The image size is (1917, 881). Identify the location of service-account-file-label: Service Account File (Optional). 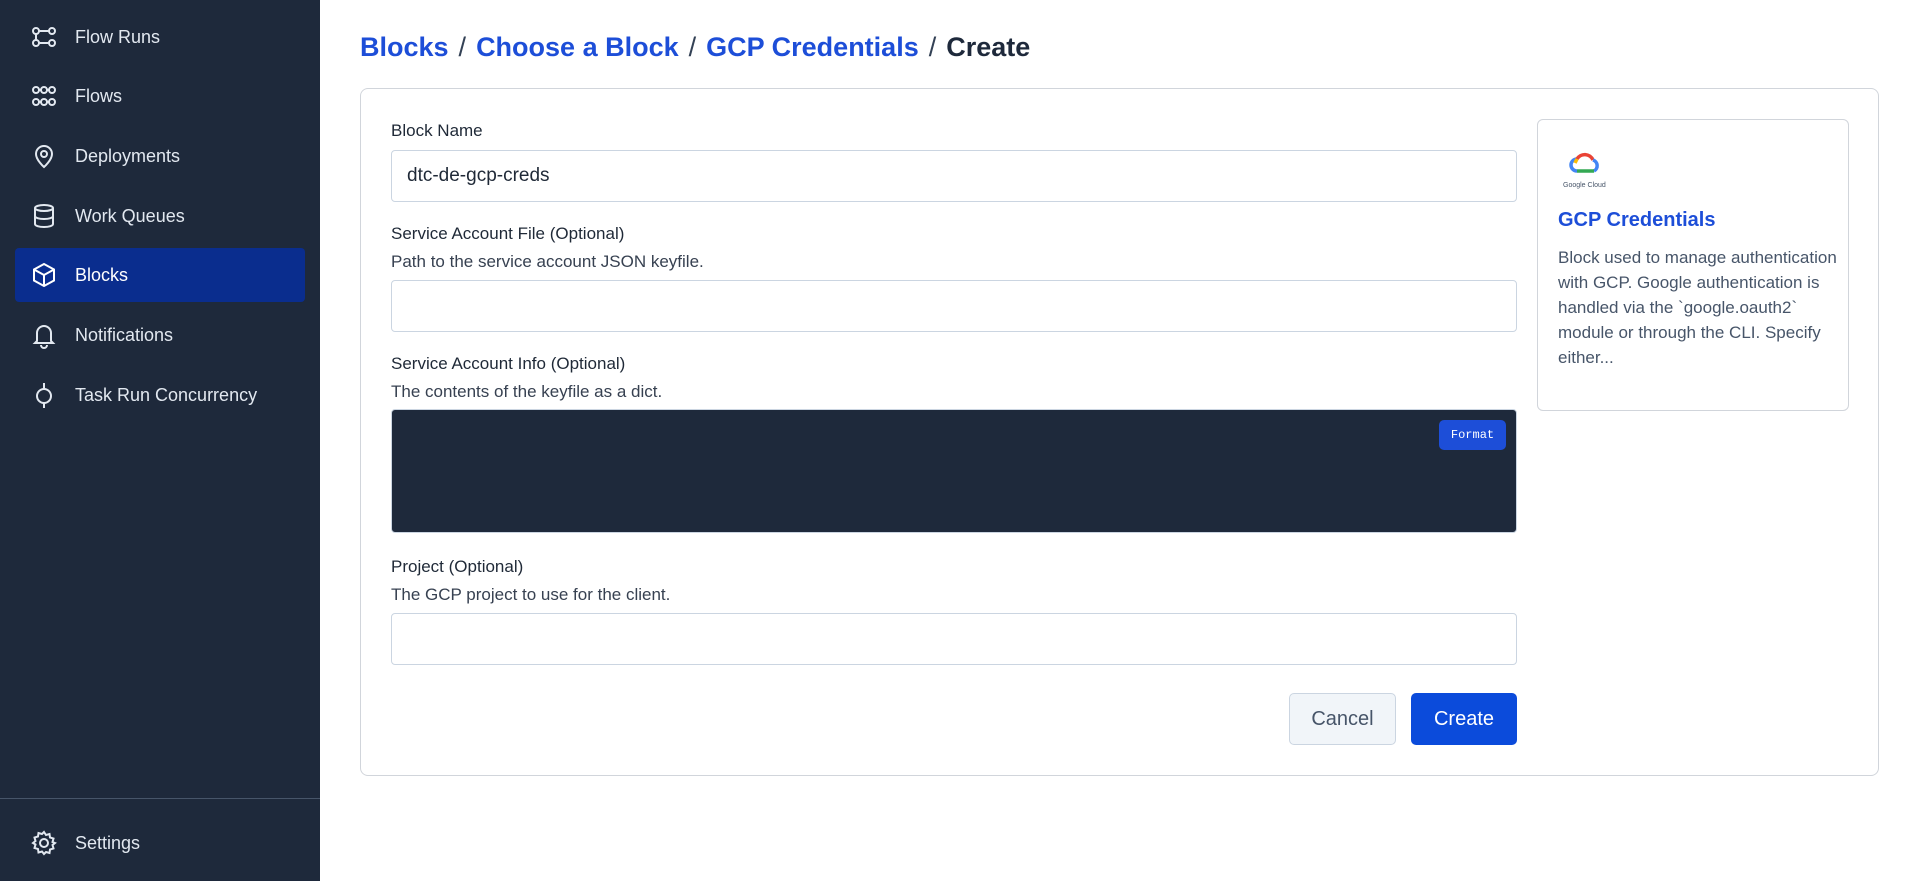
(508, 233).